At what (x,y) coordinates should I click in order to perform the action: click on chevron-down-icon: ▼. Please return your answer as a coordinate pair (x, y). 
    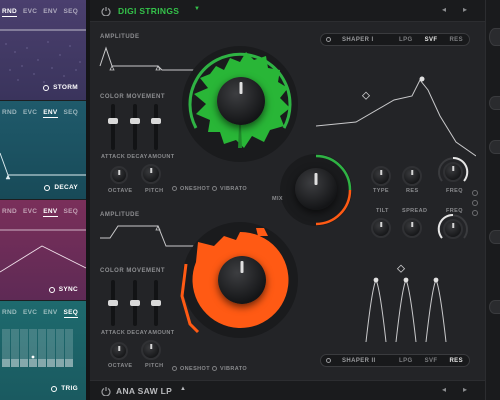
    Looking at the image, I should click on (197, 9).